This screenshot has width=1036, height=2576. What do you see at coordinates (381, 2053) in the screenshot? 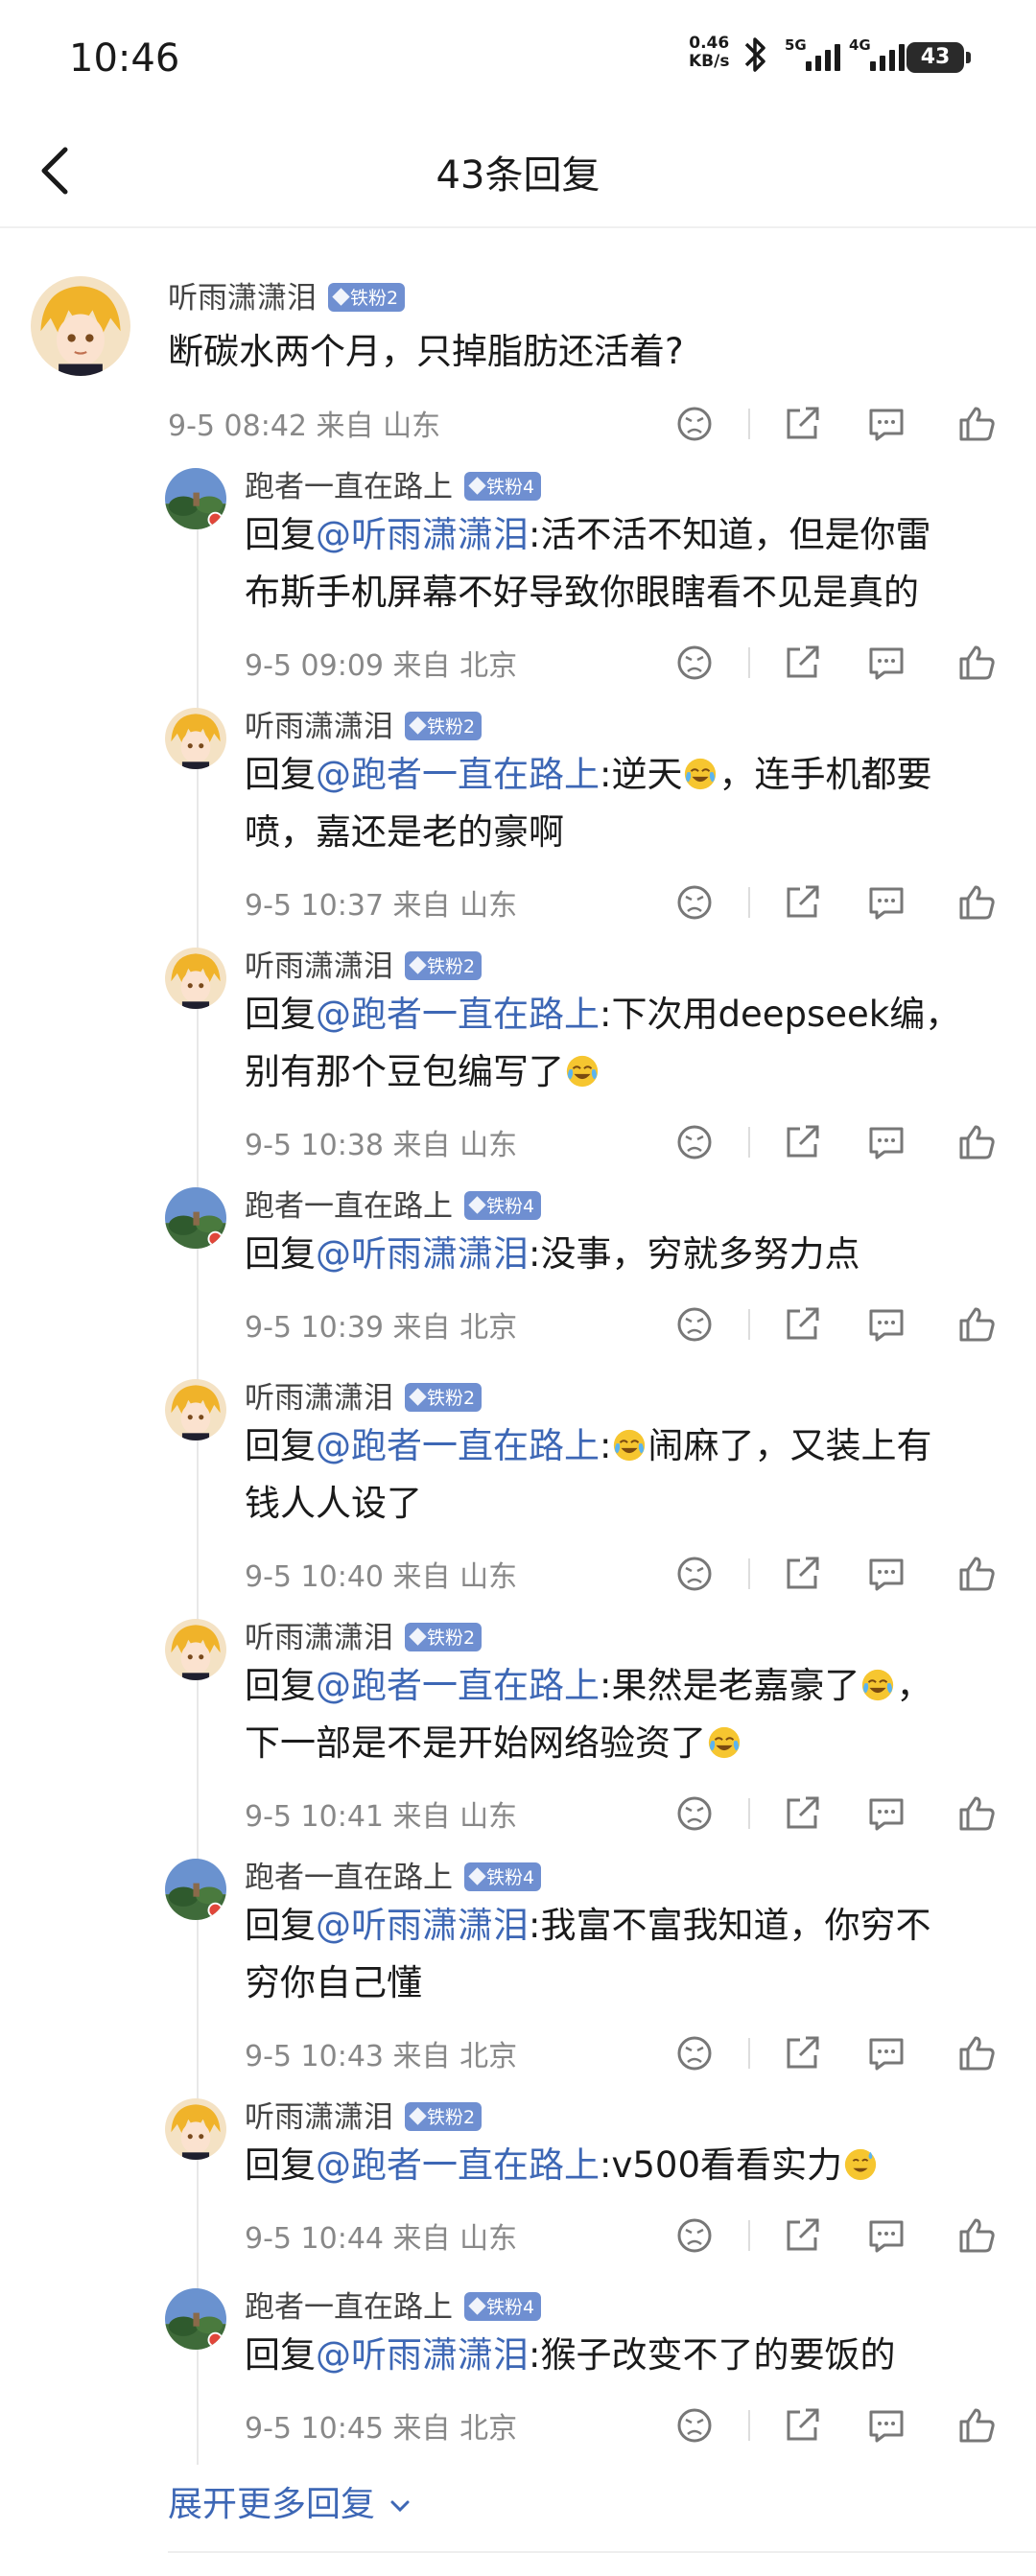
I see `reply-meta: 9-5 10:43 来自 北京` at bounding box center [381, 2053].